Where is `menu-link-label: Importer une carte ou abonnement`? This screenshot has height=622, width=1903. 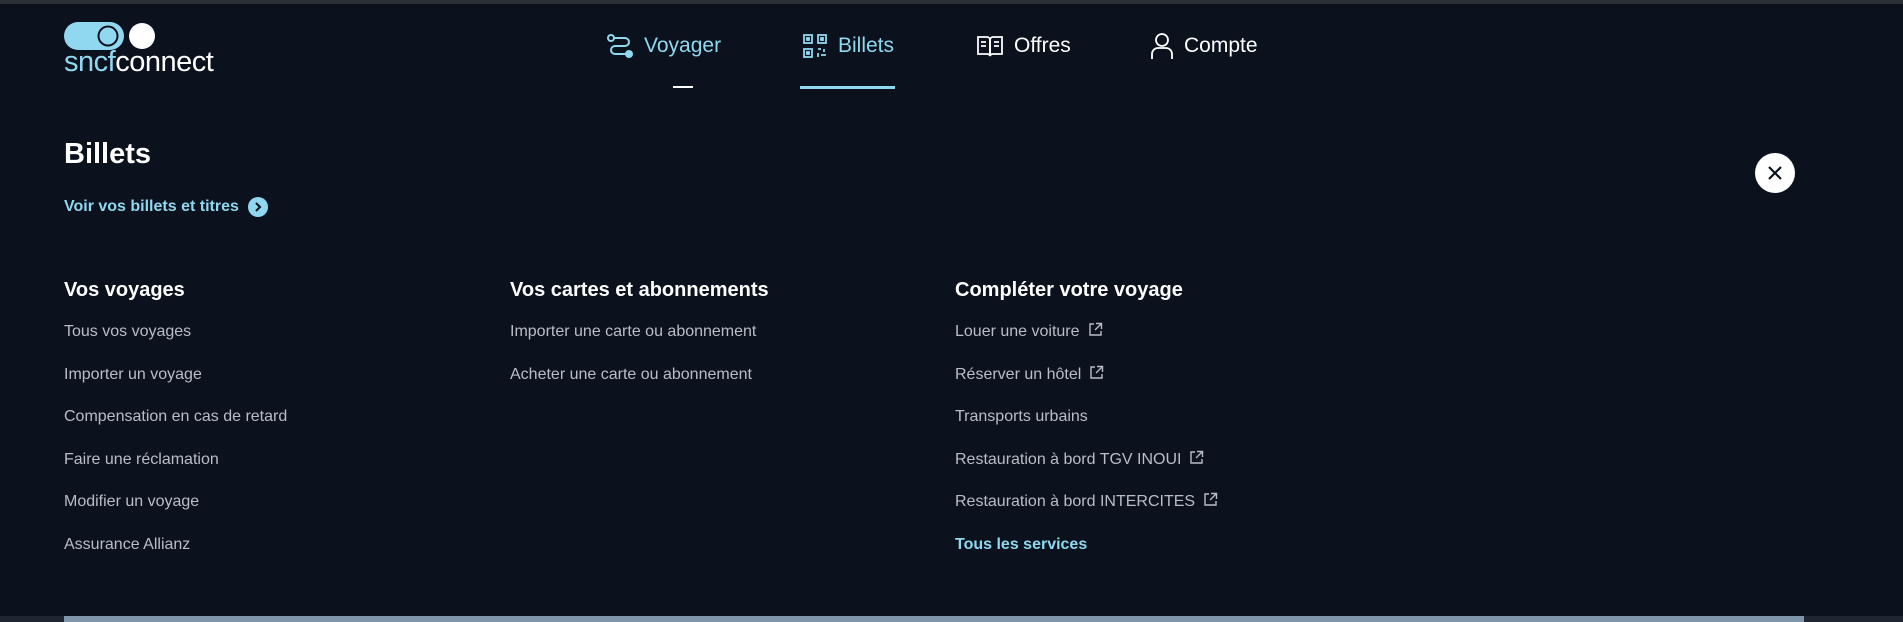
menu-link-label: Importer une carte ou abonnement is located at coordinates (633, 331).